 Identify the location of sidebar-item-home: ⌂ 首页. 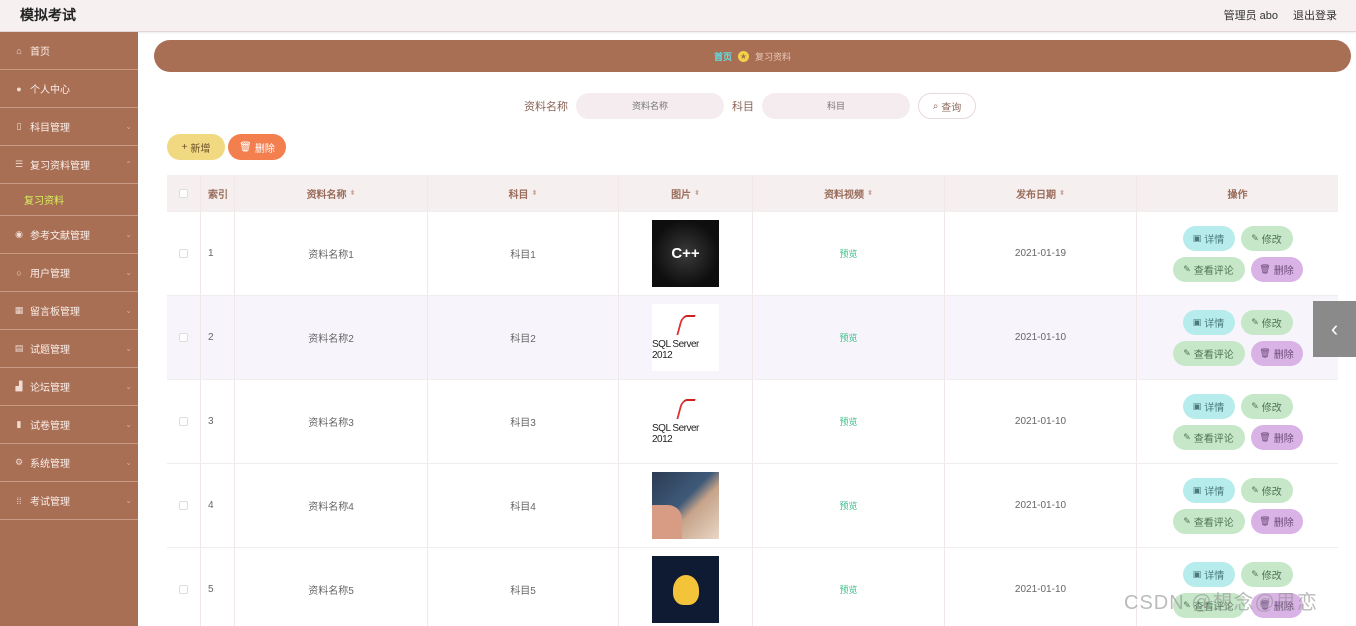
(69, 51).